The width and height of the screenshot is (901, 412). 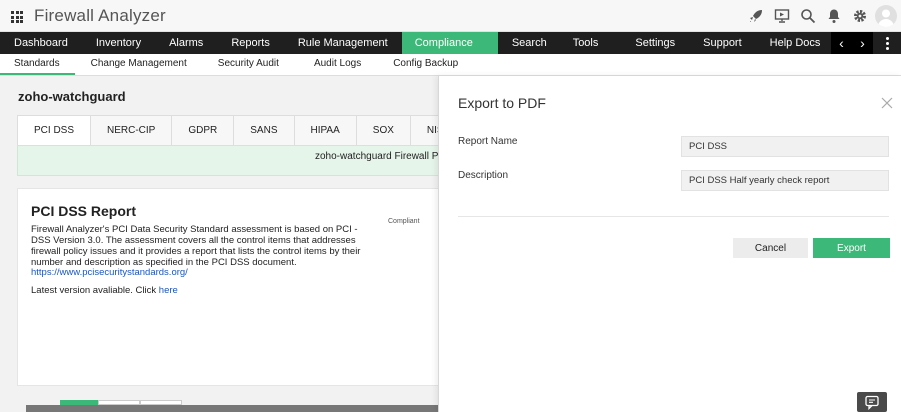 I want to click on subnav-config-backup: Config Backup, so click(x=425, y=64).